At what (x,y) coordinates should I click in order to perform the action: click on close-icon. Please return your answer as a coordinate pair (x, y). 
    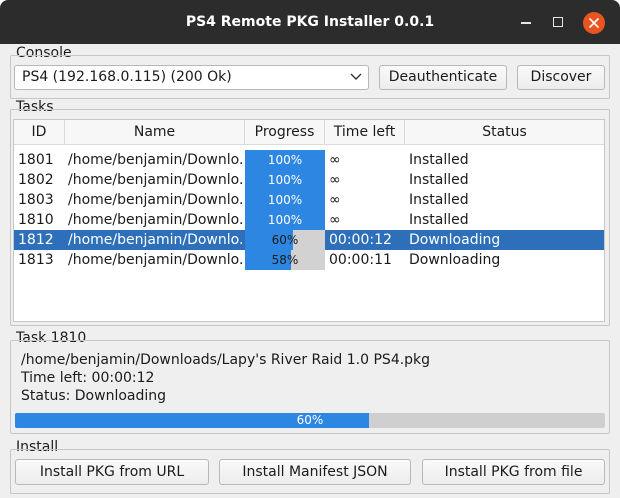
    Looking at the image, I should click on (594, 23).